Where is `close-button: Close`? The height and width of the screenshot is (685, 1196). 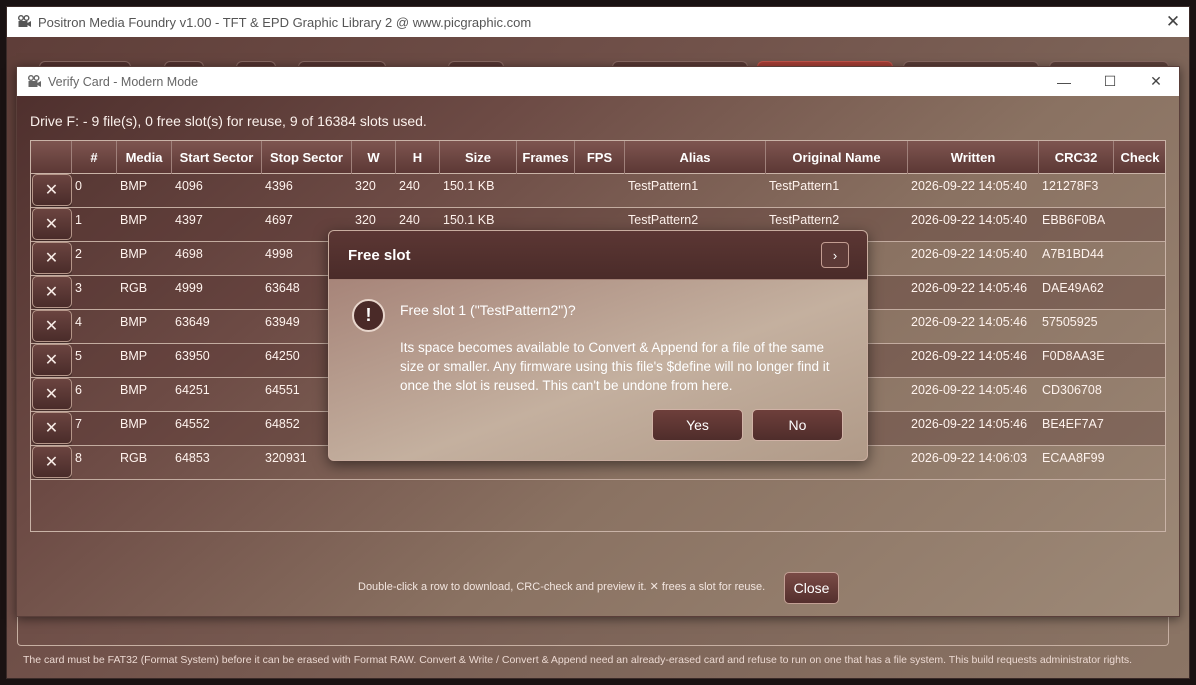
close-button: Close is located at coordinates (811, 588).